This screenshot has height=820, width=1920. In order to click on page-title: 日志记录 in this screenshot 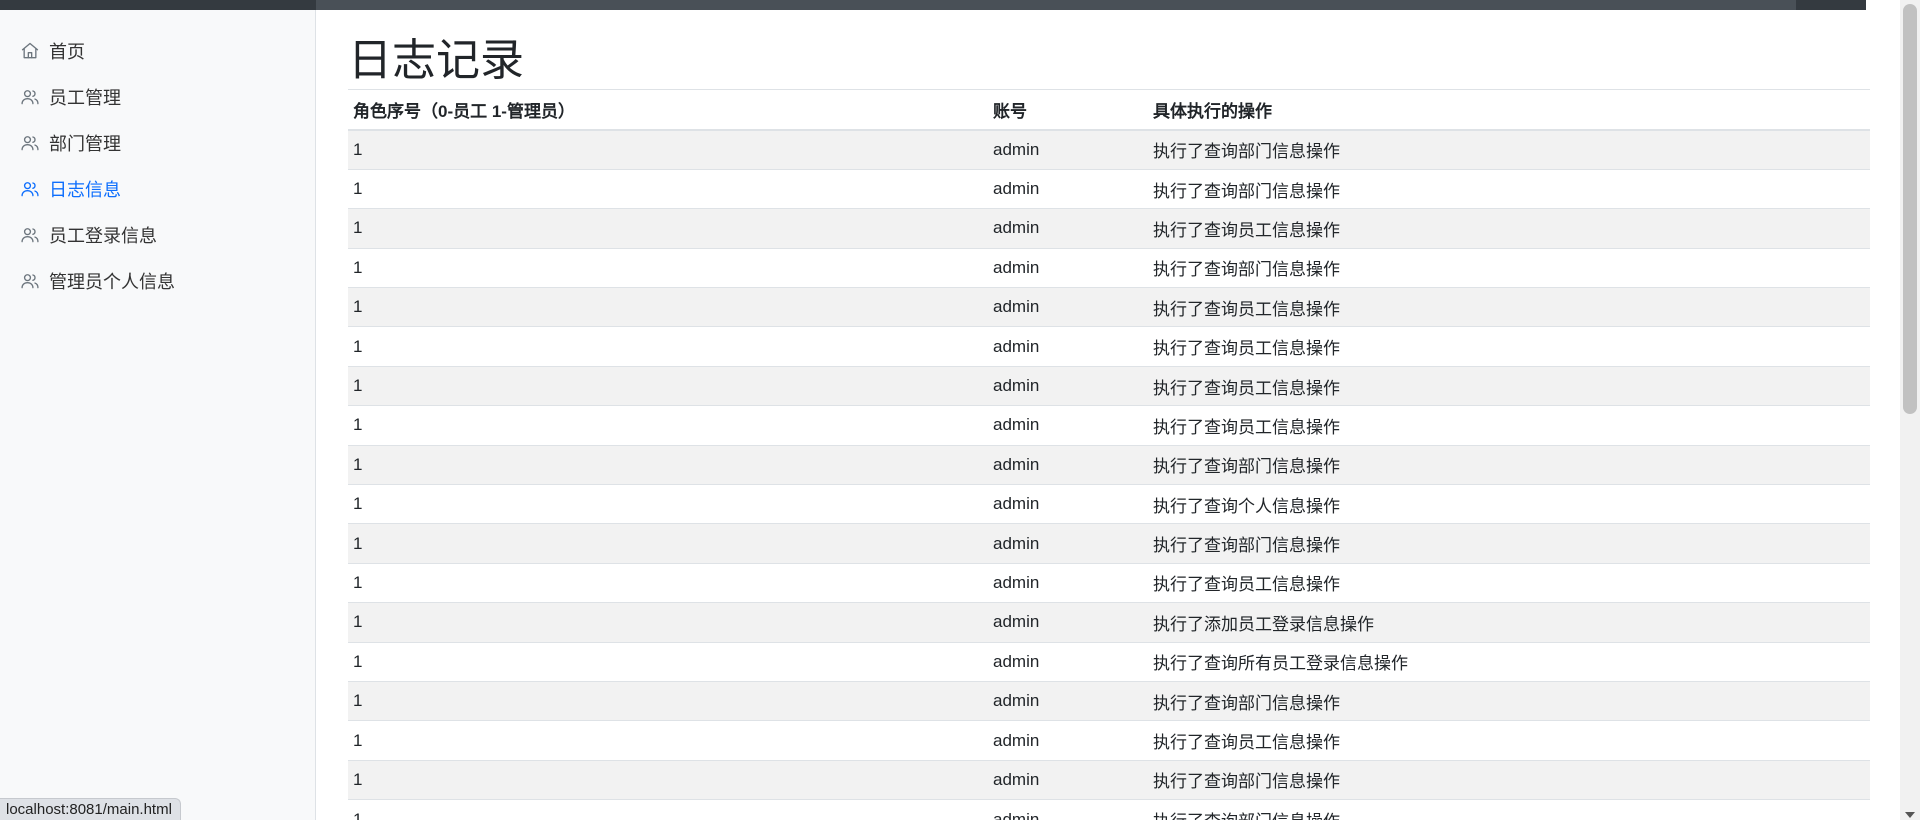, I will do `click(1109, 61)`.